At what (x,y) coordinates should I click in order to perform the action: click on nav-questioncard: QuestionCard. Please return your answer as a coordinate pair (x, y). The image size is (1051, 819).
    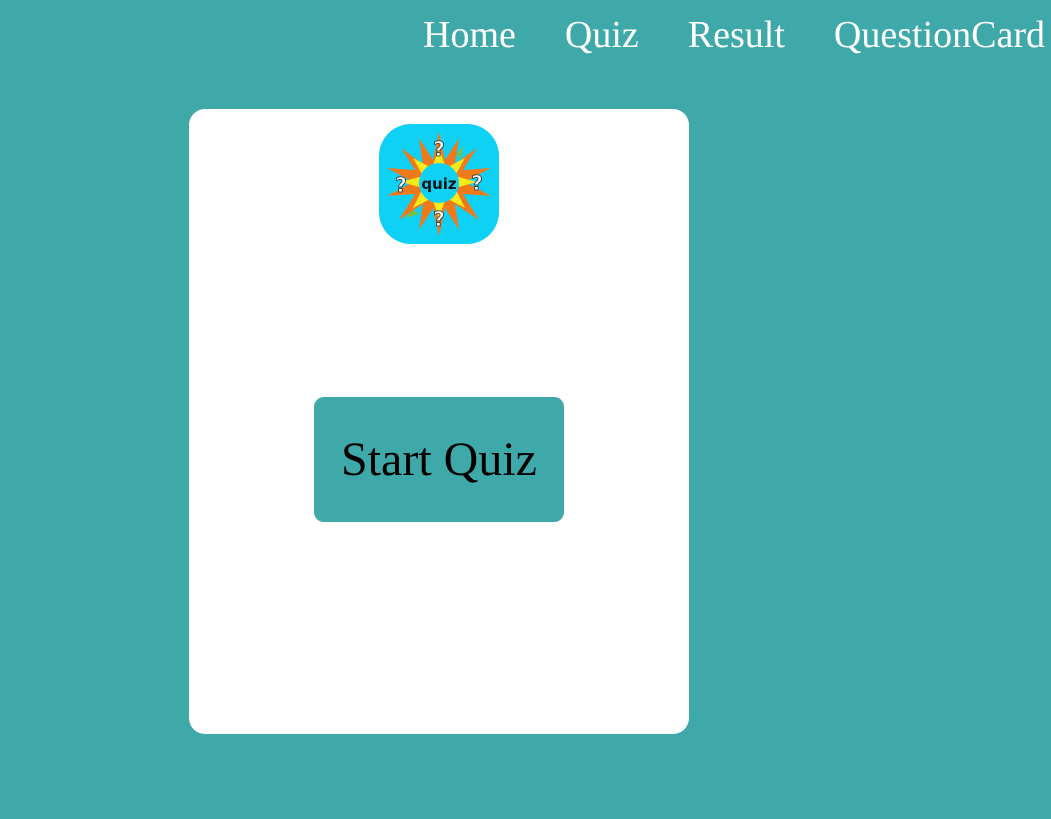
    Looking at the image, I should click on (939, 35).